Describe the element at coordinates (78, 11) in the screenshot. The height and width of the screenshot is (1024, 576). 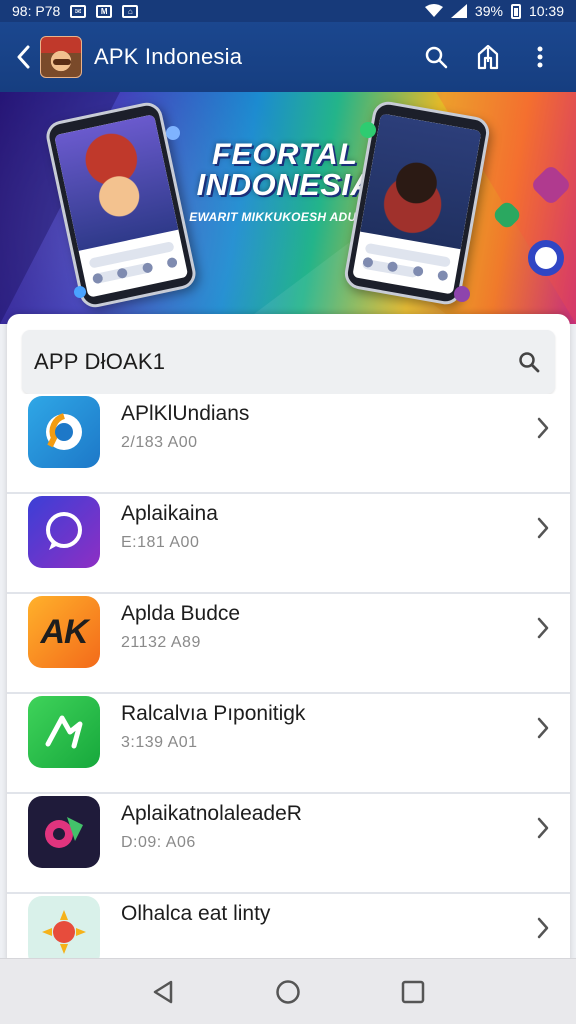
I see `notification-icon: ✉` at that location.